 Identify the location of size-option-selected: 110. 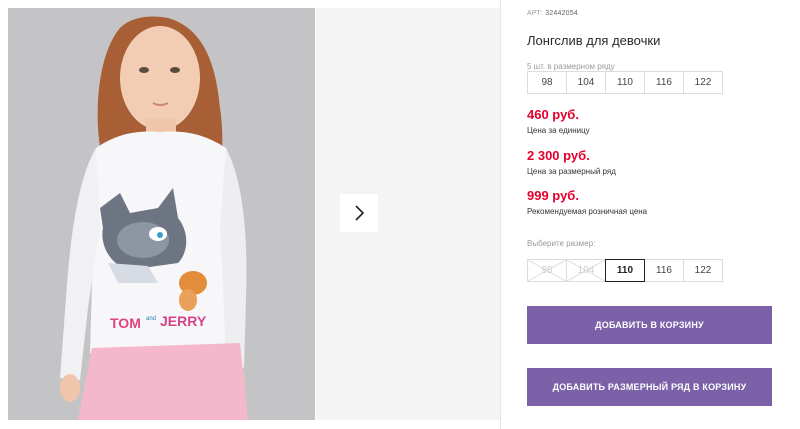
(625, 270).